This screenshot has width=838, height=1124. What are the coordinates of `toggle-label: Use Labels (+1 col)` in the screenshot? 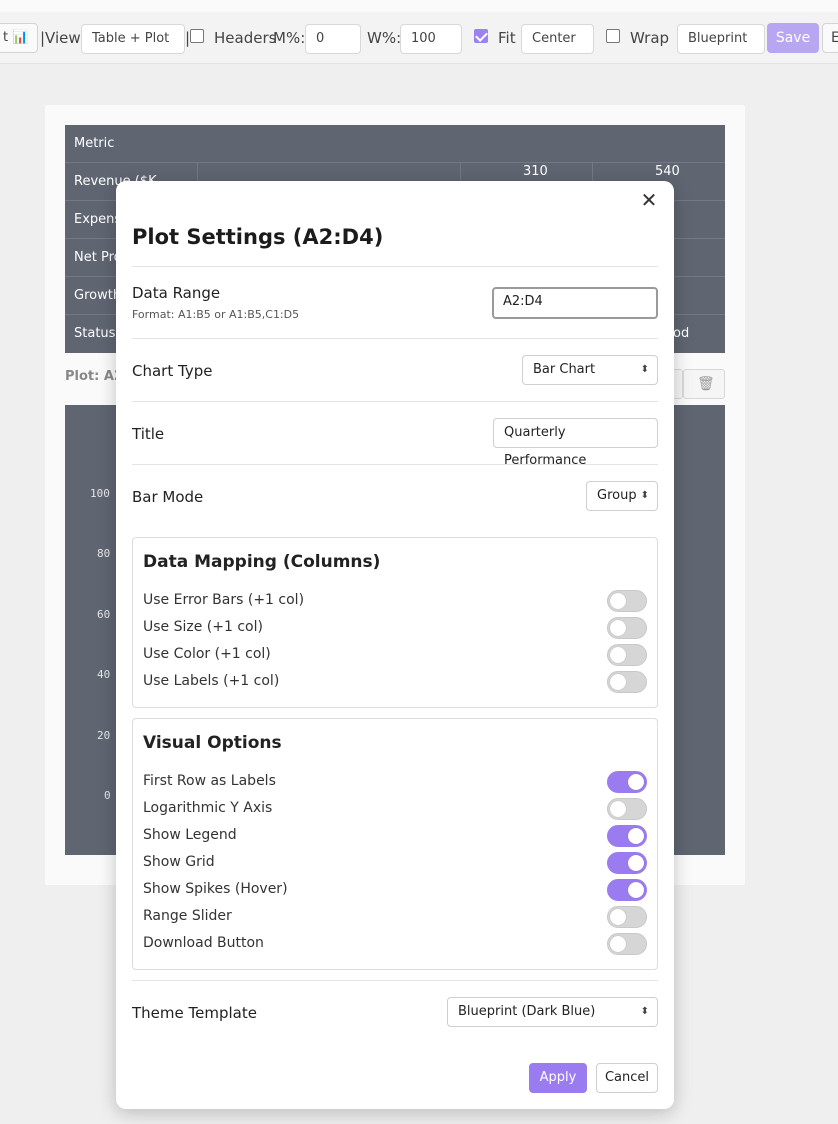 It's located at (211, 681).